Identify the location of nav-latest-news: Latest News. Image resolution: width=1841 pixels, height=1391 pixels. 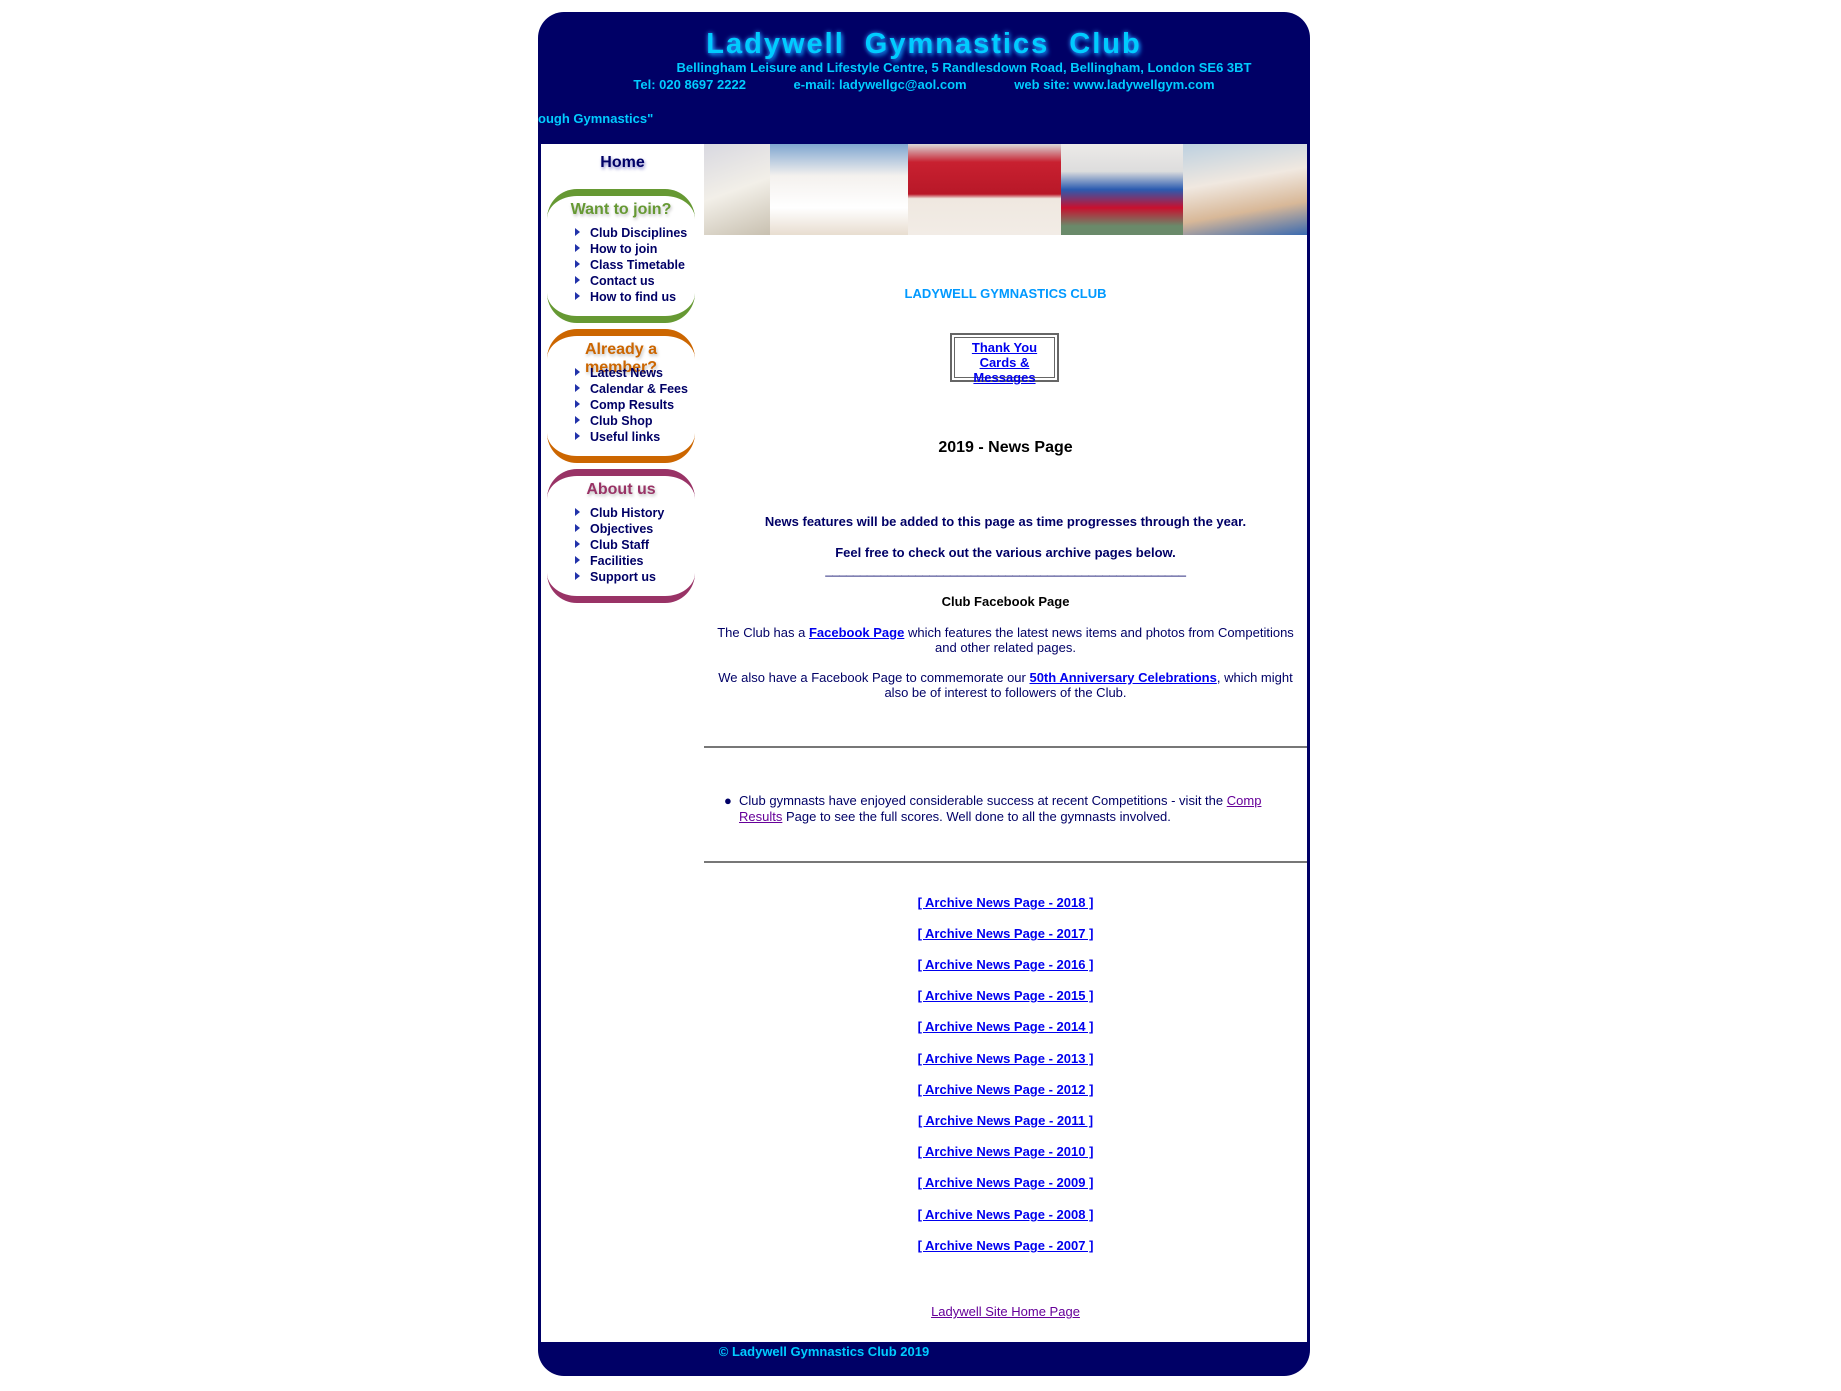
(635, 373).